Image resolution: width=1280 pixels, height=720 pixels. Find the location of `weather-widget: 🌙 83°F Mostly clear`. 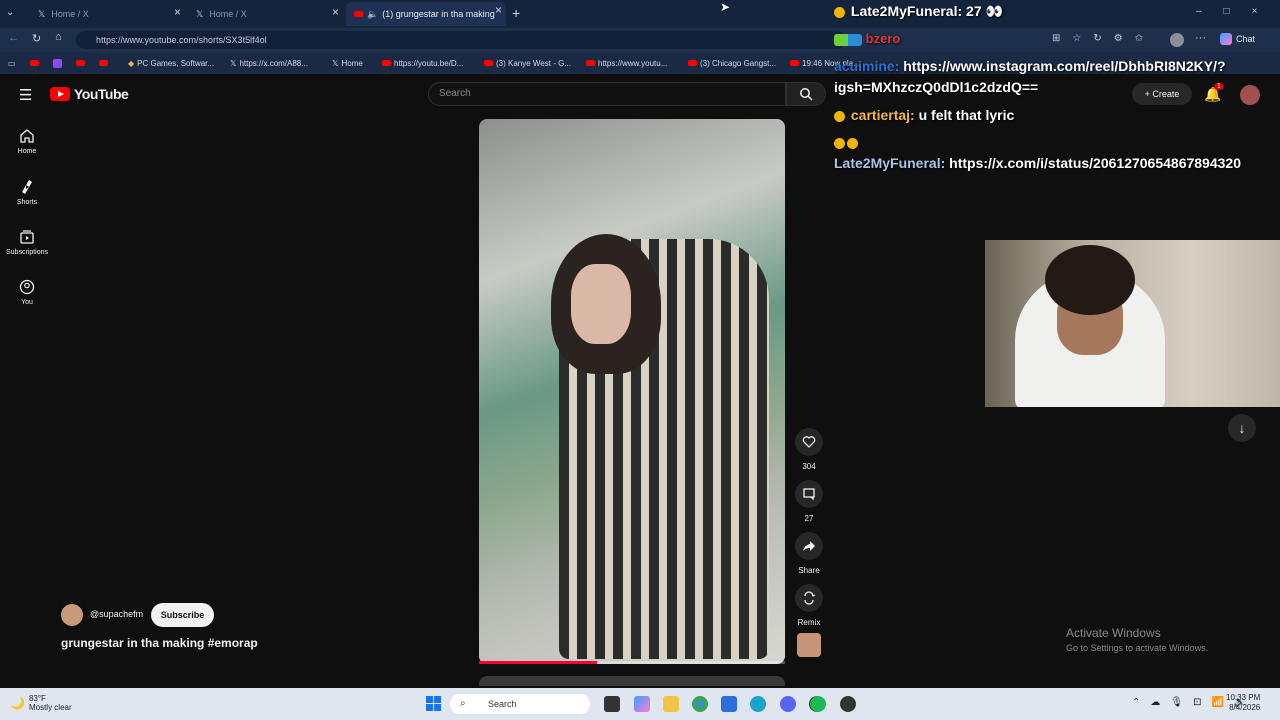

weather-widget: 🌙 83°F Mostly clear is located at coordinates (41, 703).